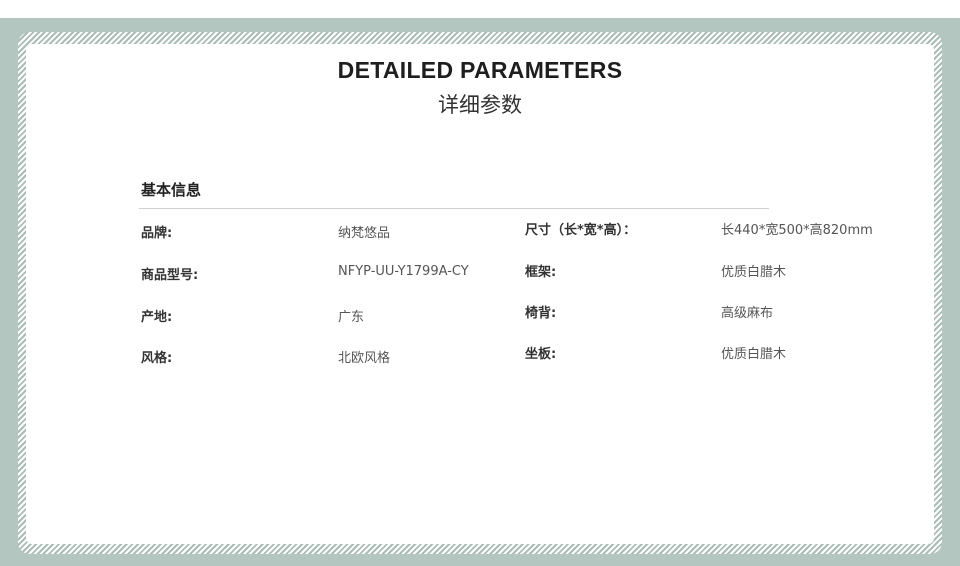 The width and height of the screenshot is (960, 566). I want to click on size-value: 长440*宽500*高820mm, so click(797, 230).